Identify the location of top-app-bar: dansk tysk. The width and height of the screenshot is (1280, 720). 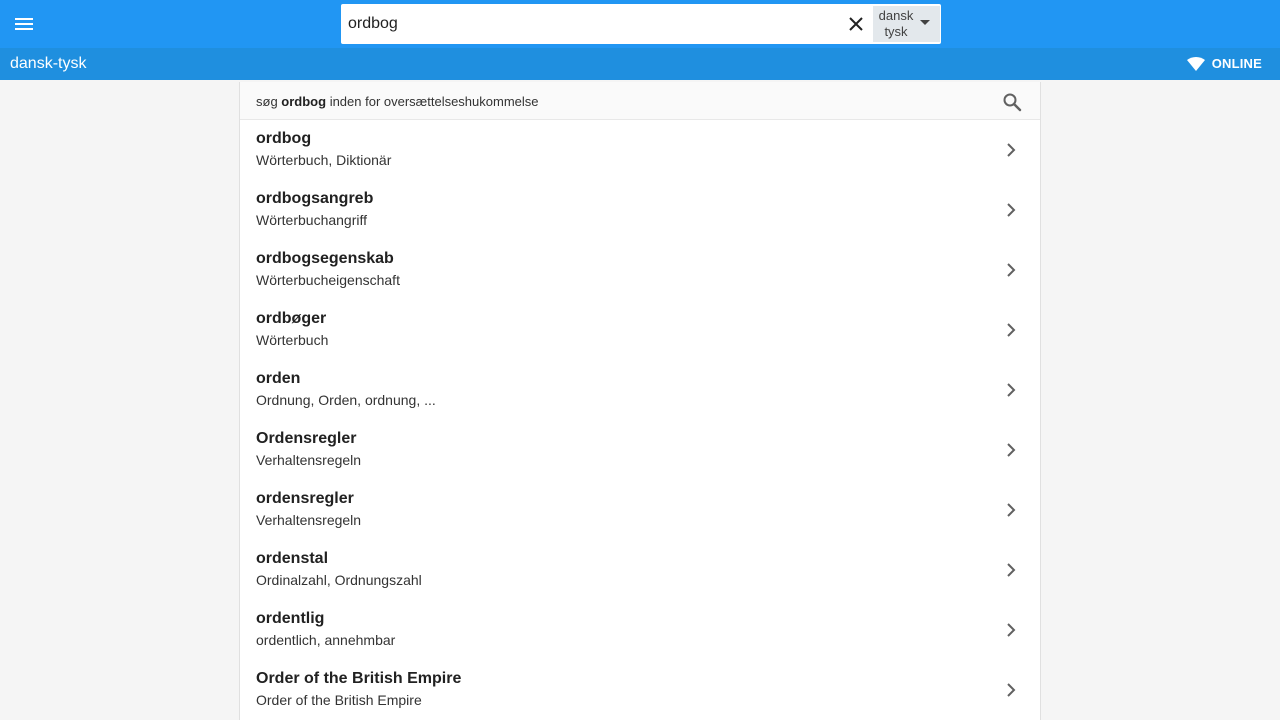
(640, 24).